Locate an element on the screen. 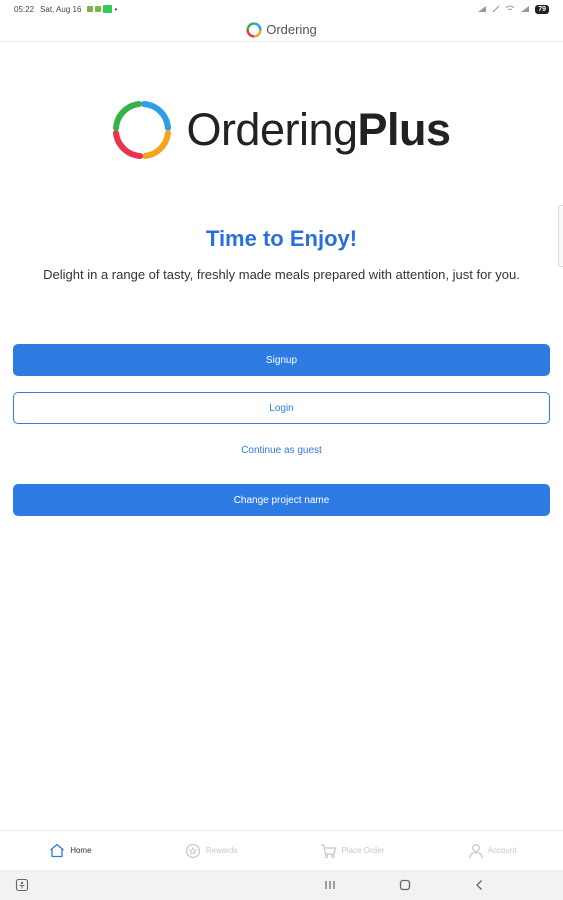 Image resolution: width=563 pixels, height=900 pixels. user-icon is located at coordinates (476, 850).